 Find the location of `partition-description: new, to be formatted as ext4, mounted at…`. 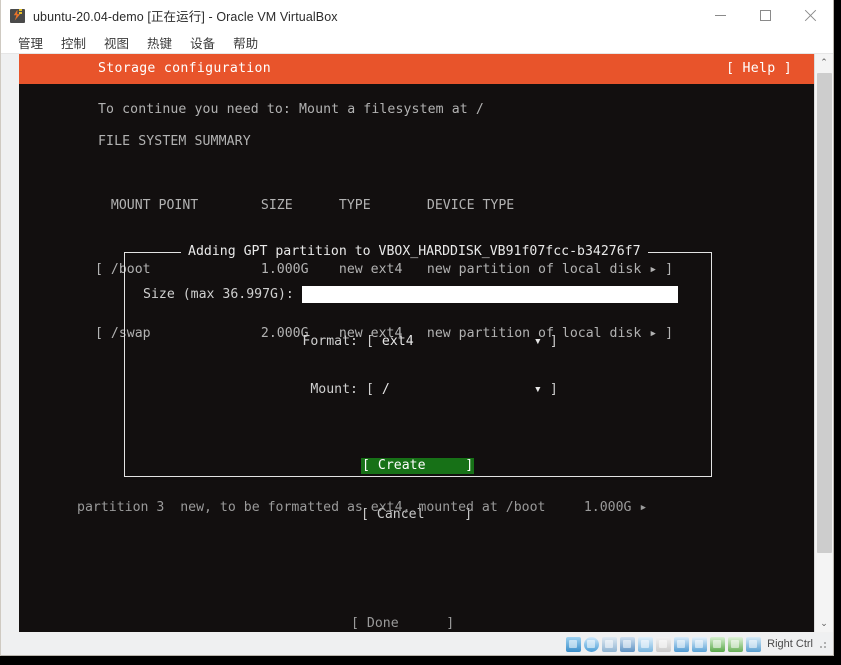

partition-description: new, to be formatted as ext4, mounted at… is located at coordinates (363, 507).